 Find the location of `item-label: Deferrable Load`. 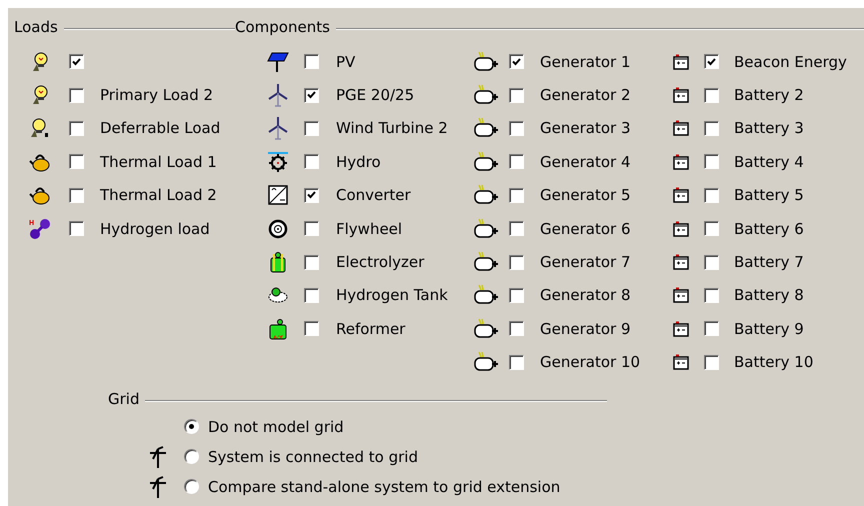

item-label: Deferrable Load is located at coordinates (160, 128).